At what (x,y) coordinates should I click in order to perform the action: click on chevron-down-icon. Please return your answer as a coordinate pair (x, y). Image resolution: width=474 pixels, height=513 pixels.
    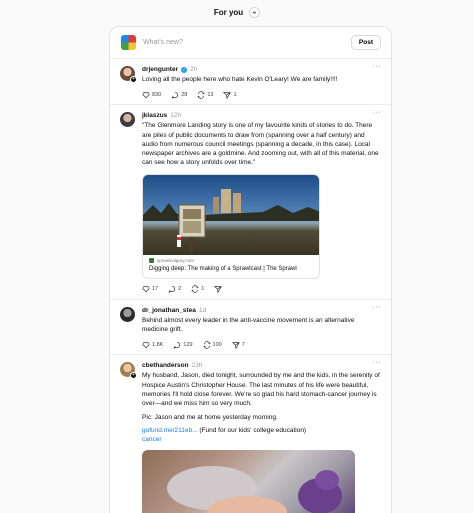
    Looking at the image, I should click on (254, 12).